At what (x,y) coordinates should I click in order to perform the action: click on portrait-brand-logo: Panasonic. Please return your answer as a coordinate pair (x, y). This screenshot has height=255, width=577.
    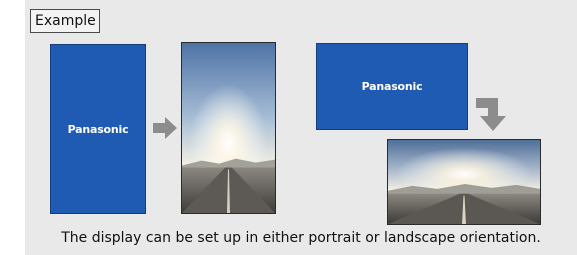
    Looking at the image, I should click on (98, 129).